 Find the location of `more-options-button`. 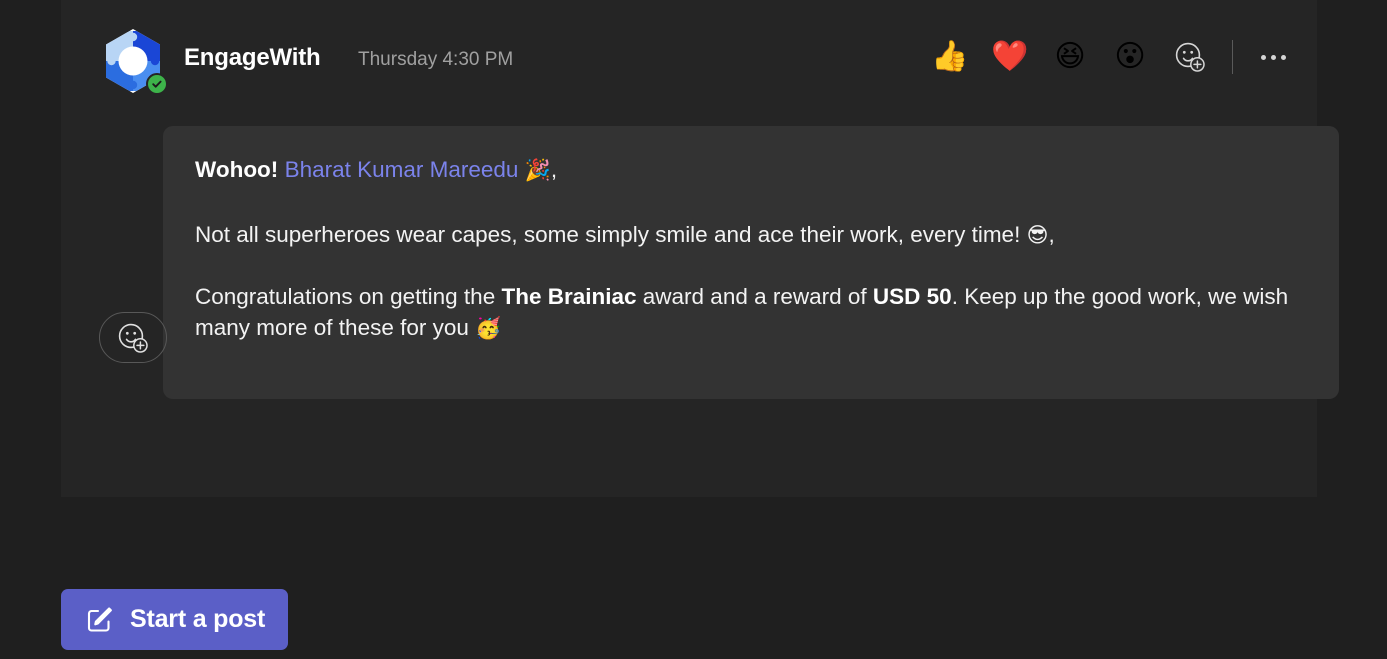

more-options-button is located at coordinates (1273, 57).